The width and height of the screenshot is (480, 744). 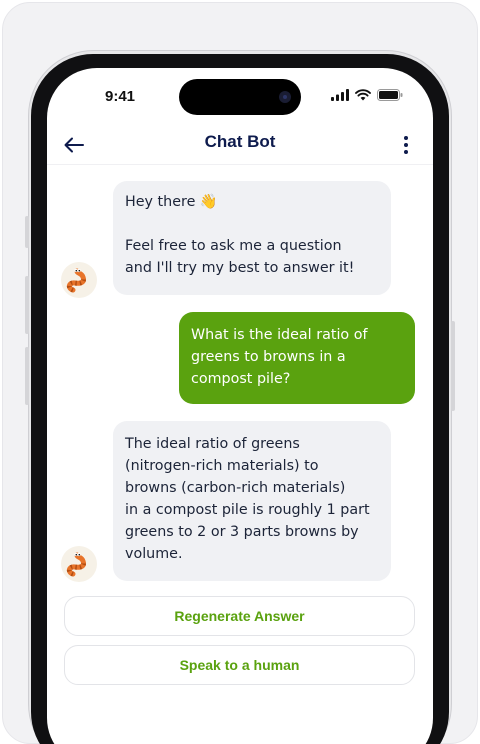 What do you see at coordinates (406, 138) in the screenshot?
I see `kebab-menu-icon` at bounding box center [406, 138].